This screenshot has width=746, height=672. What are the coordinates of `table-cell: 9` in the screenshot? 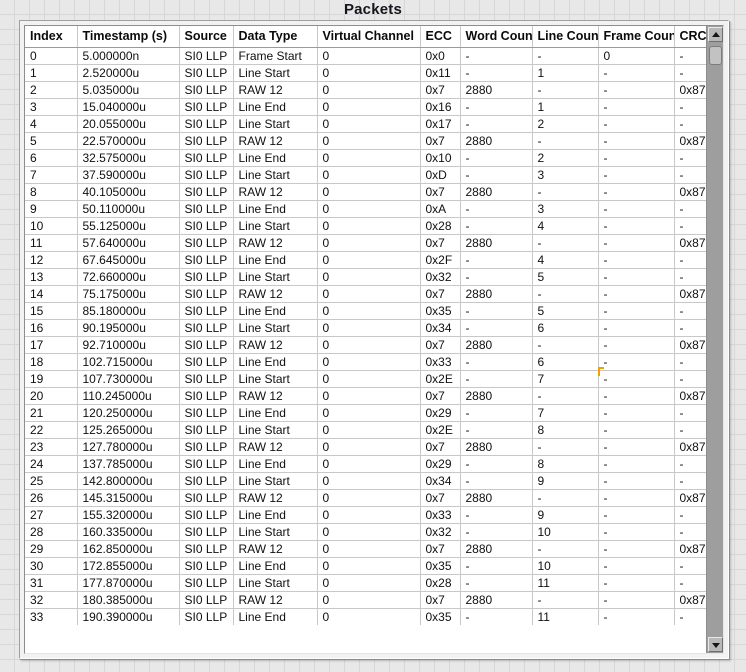 It's located at (565, 481).